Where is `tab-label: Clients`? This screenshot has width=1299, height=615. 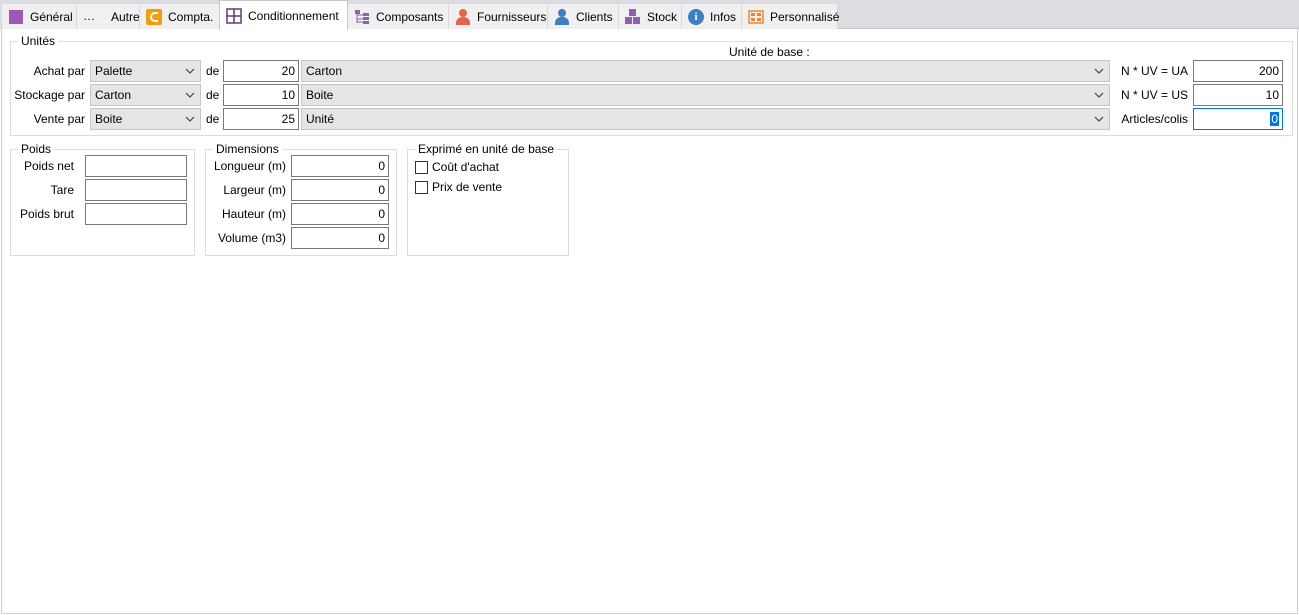 tab-label: Clients is located at coordinates (594, 16).